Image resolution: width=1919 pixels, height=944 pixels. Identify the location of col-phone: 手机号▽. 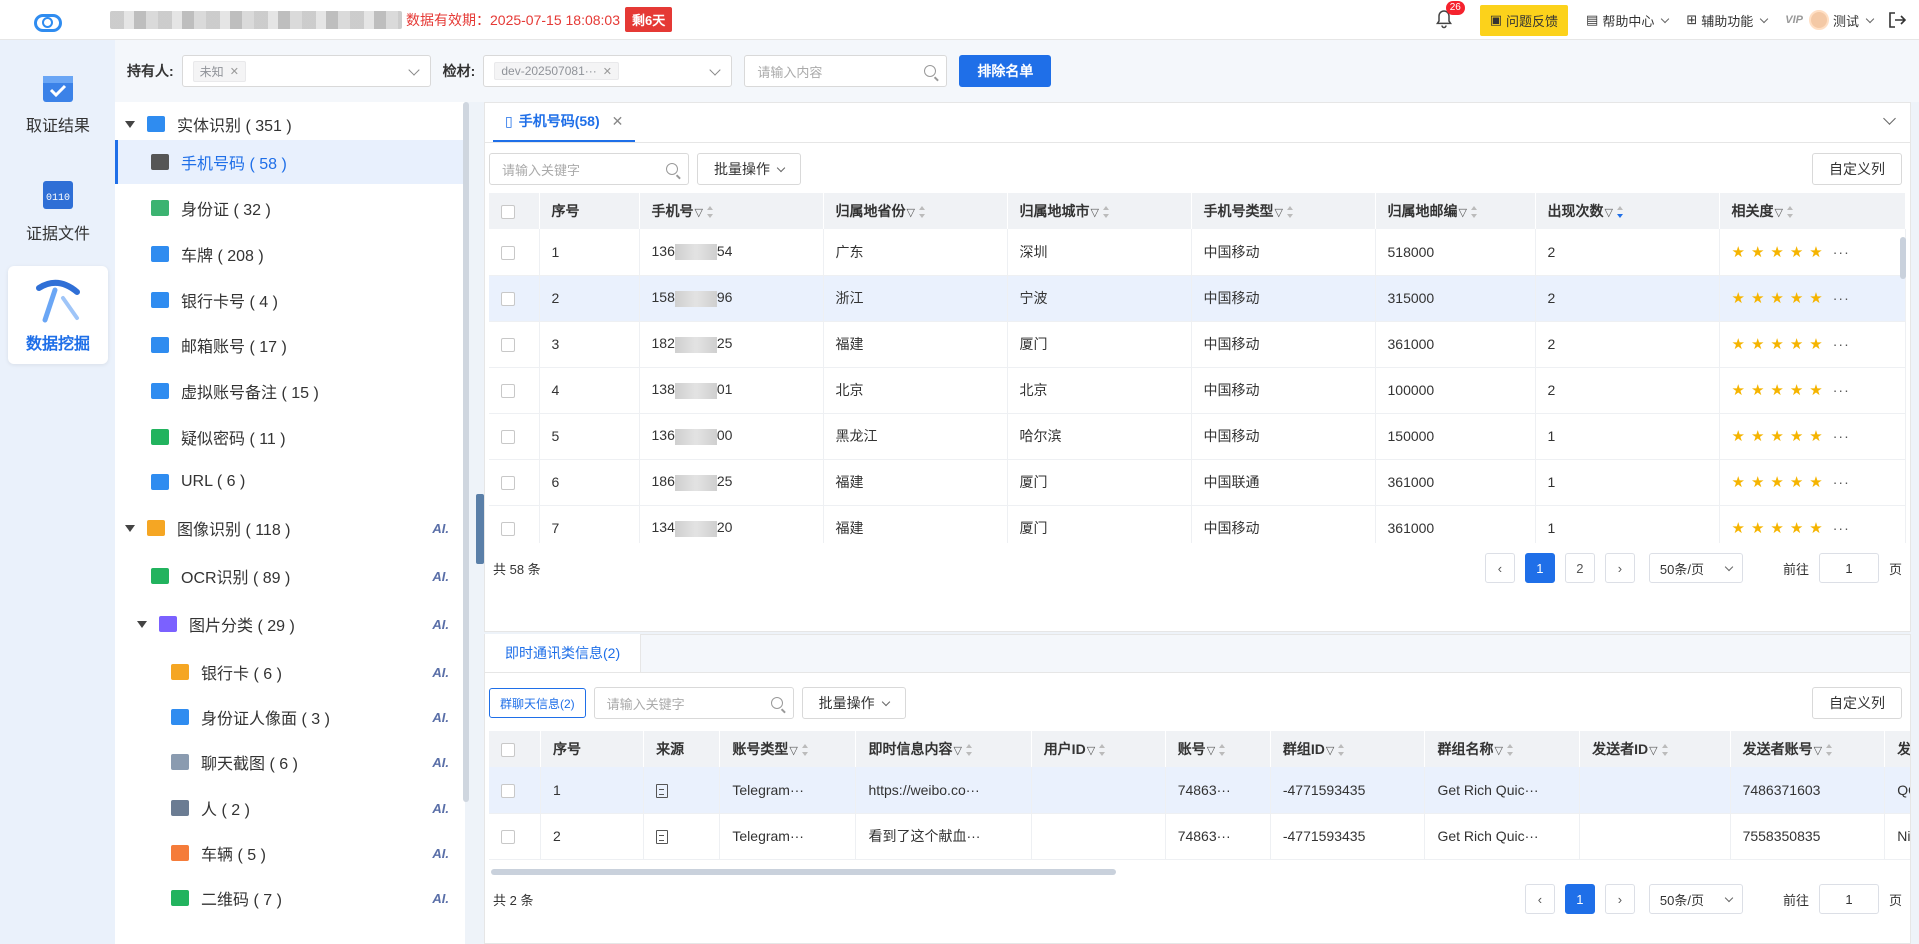
(731, 211).